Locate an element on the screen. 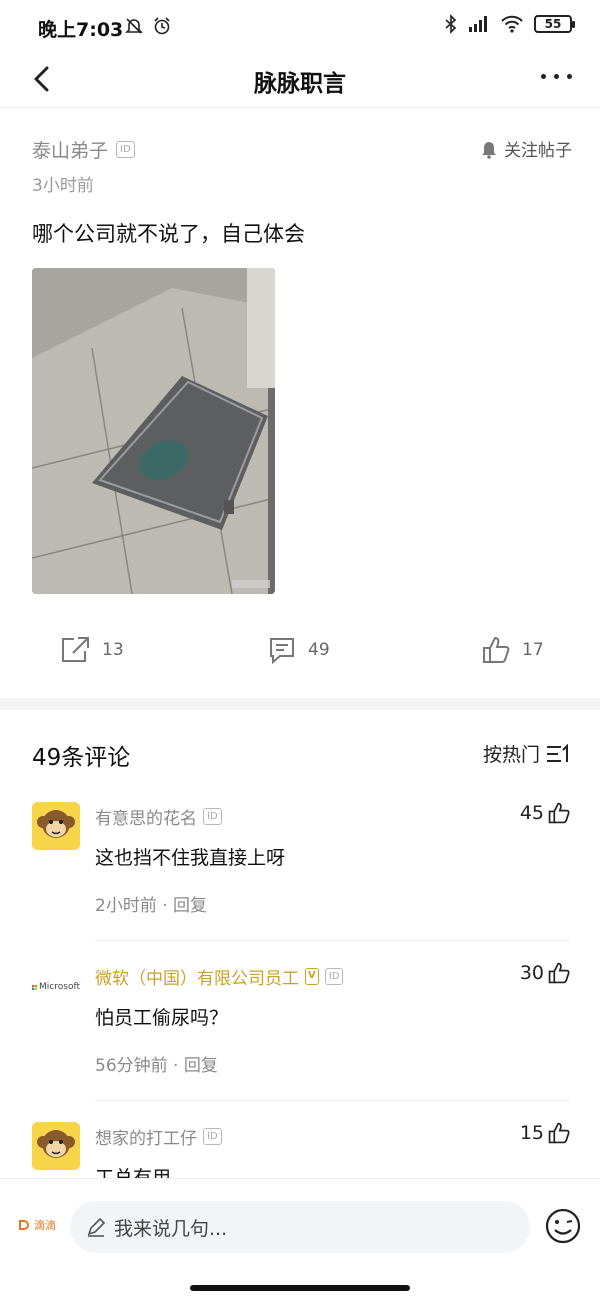 The height and width of the screenshot is (1300, 600). mute-bell-icon is located at coordinates (134, 26).